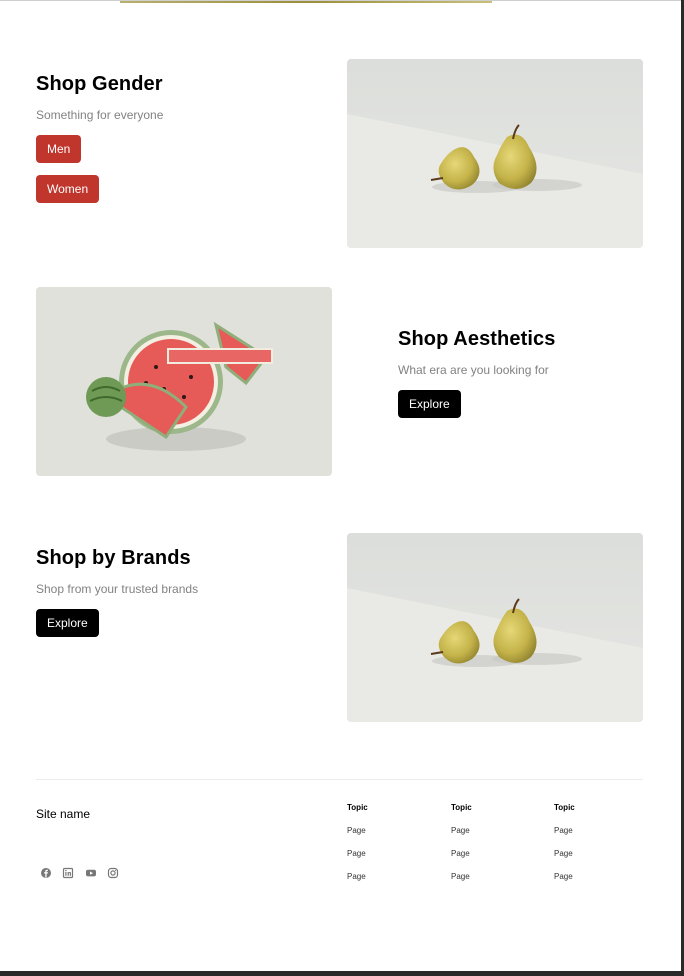 This screenshot has width=684, height=976. I want to click on women-button: Women, so click(68, 189).